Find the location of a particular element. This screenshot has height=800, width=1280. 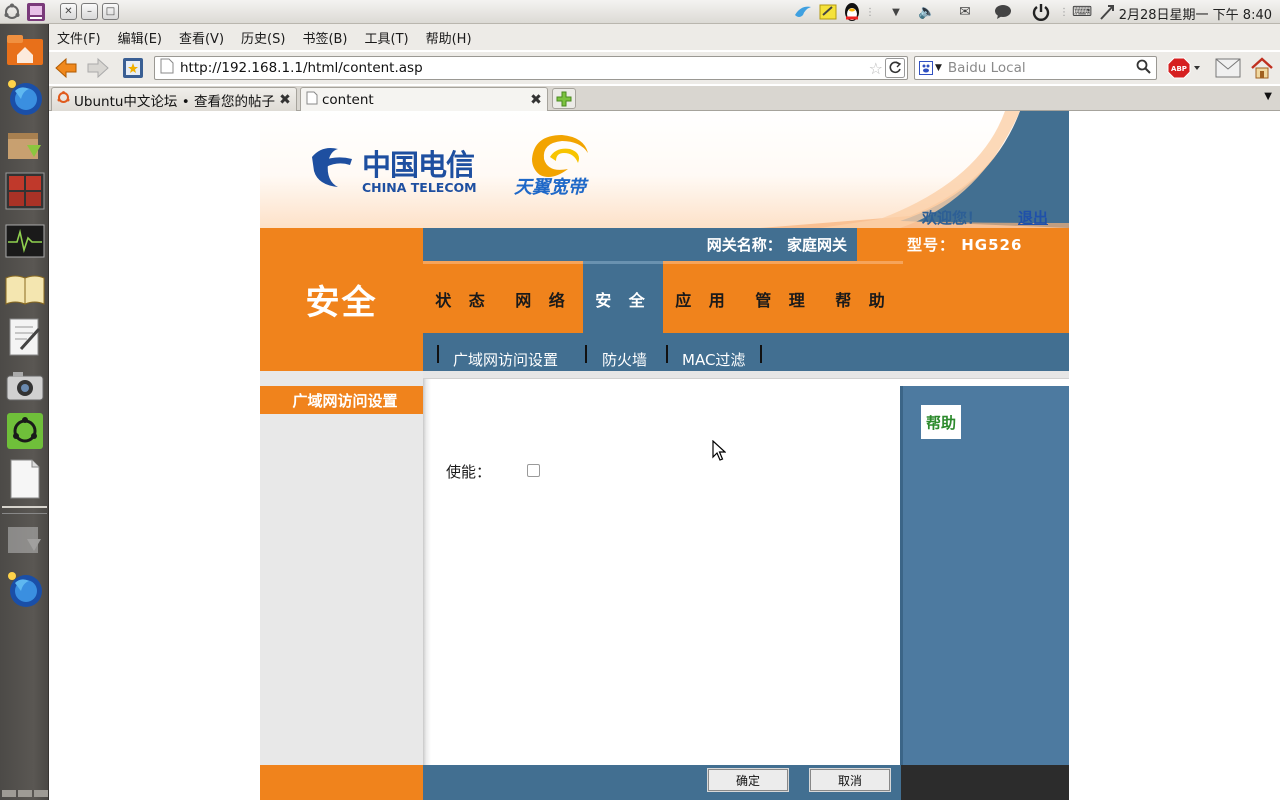

cancel-button: 取消 is located at coordinates (850, 780).